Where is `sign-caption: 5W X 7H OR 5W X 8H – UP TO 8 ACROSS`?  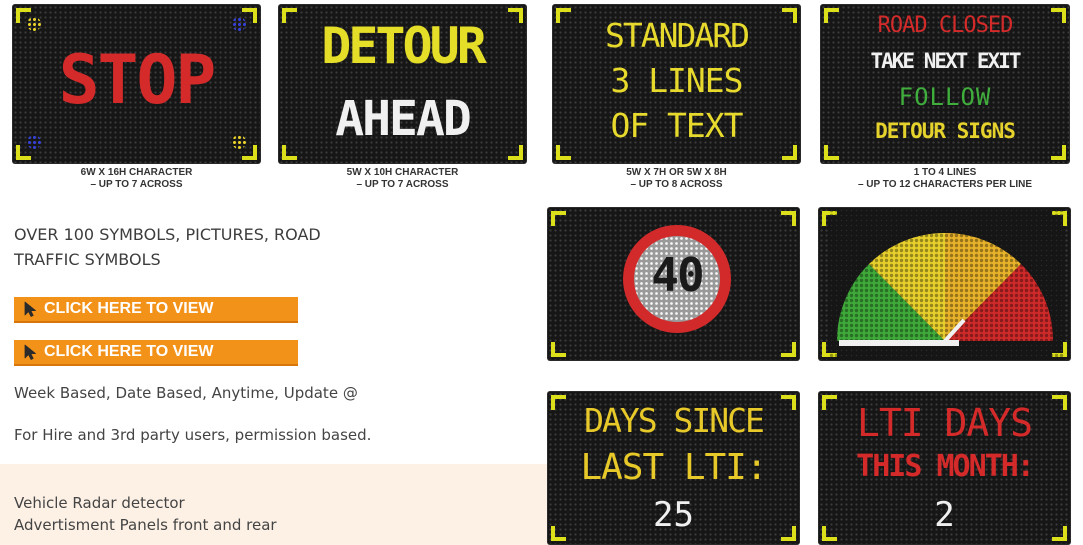
sign-caption: 5W X 7H OR 5W X 8H – UP TO 8 ACROSS is located at coordinates (676, 179).